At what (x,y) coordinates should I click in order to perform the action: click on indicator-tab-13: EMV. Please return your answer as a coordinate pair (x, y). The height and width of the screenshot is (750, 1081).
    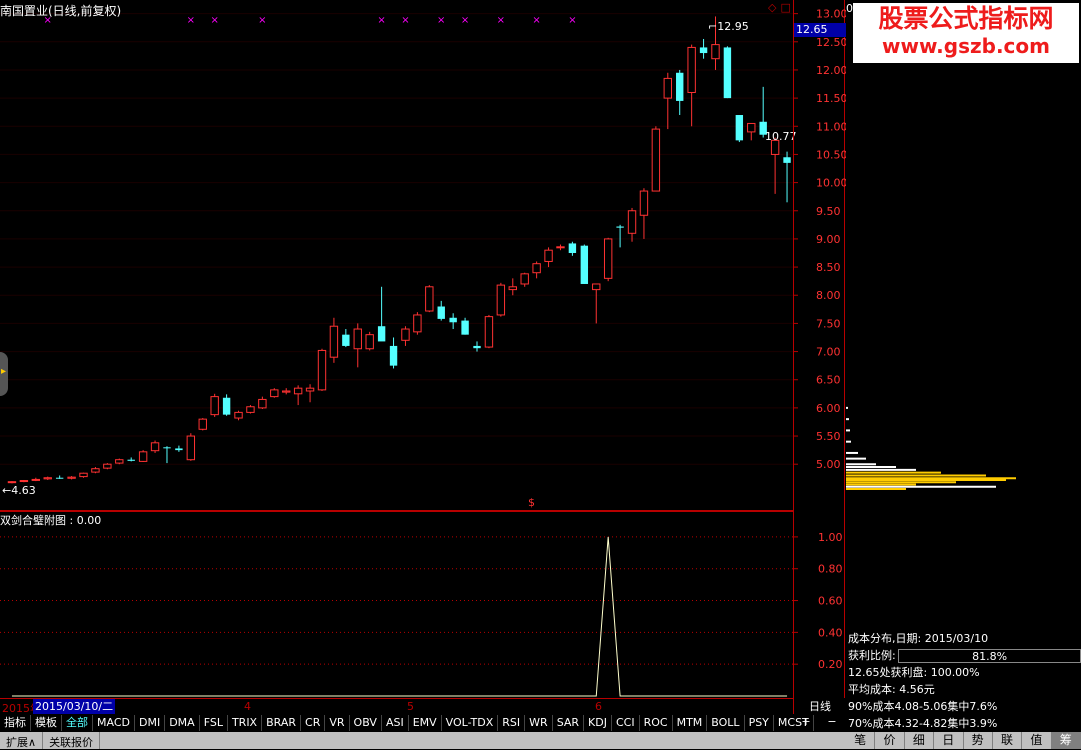
    Looking at the image, I should click on (425, 723).